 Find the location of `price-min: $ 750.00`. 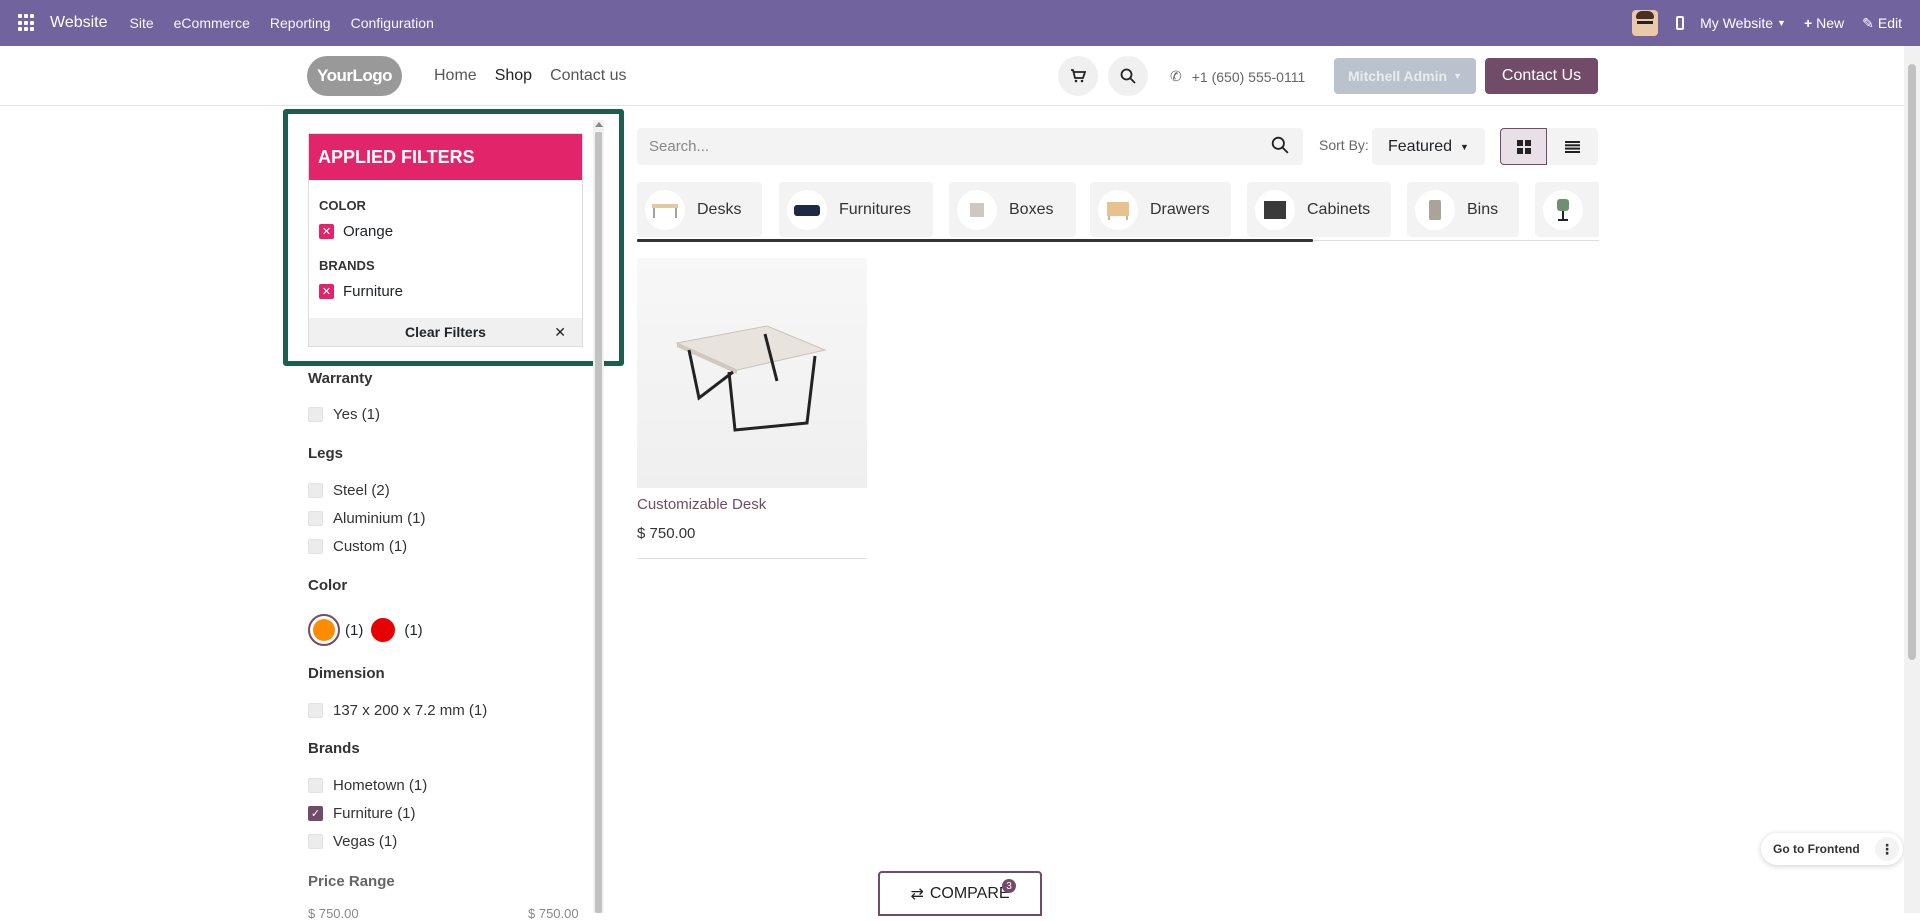

price-min: $ 750.00 is located at coordinates (333, 913).